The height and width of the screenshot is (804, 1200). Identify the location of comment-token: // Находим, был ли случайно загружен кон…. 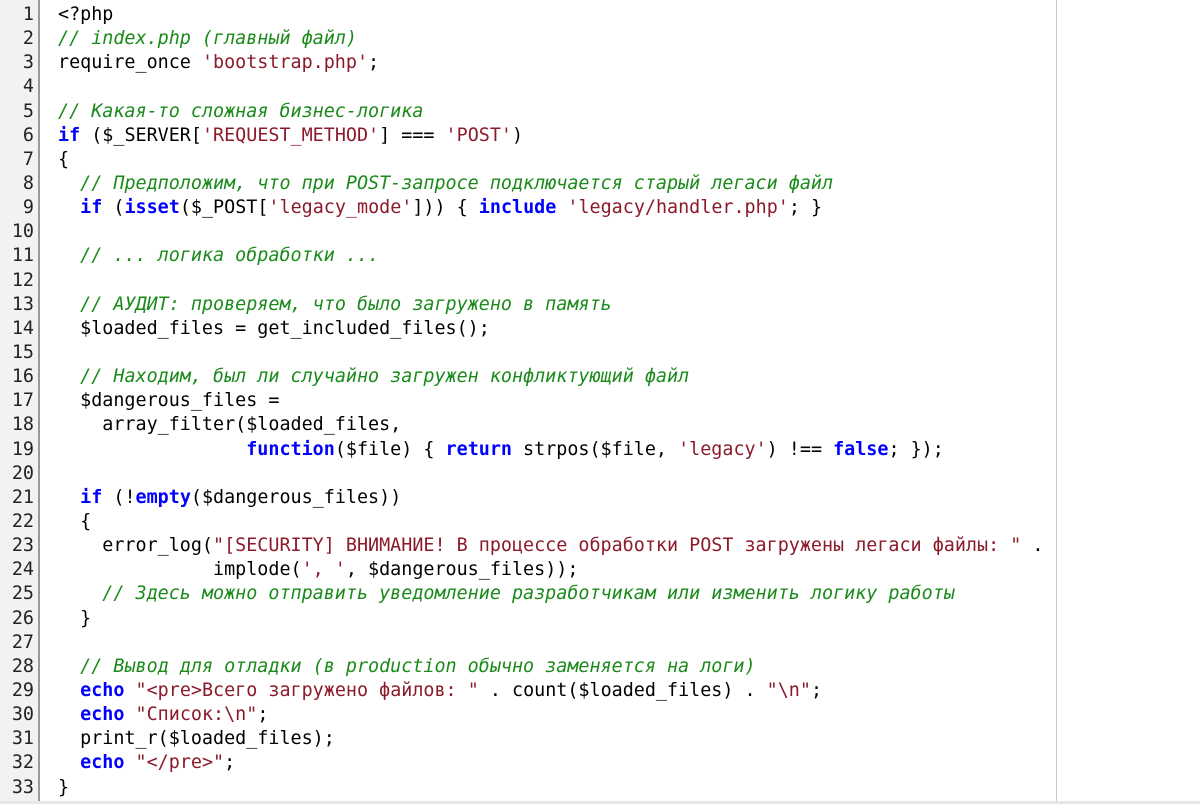
(385, 377).